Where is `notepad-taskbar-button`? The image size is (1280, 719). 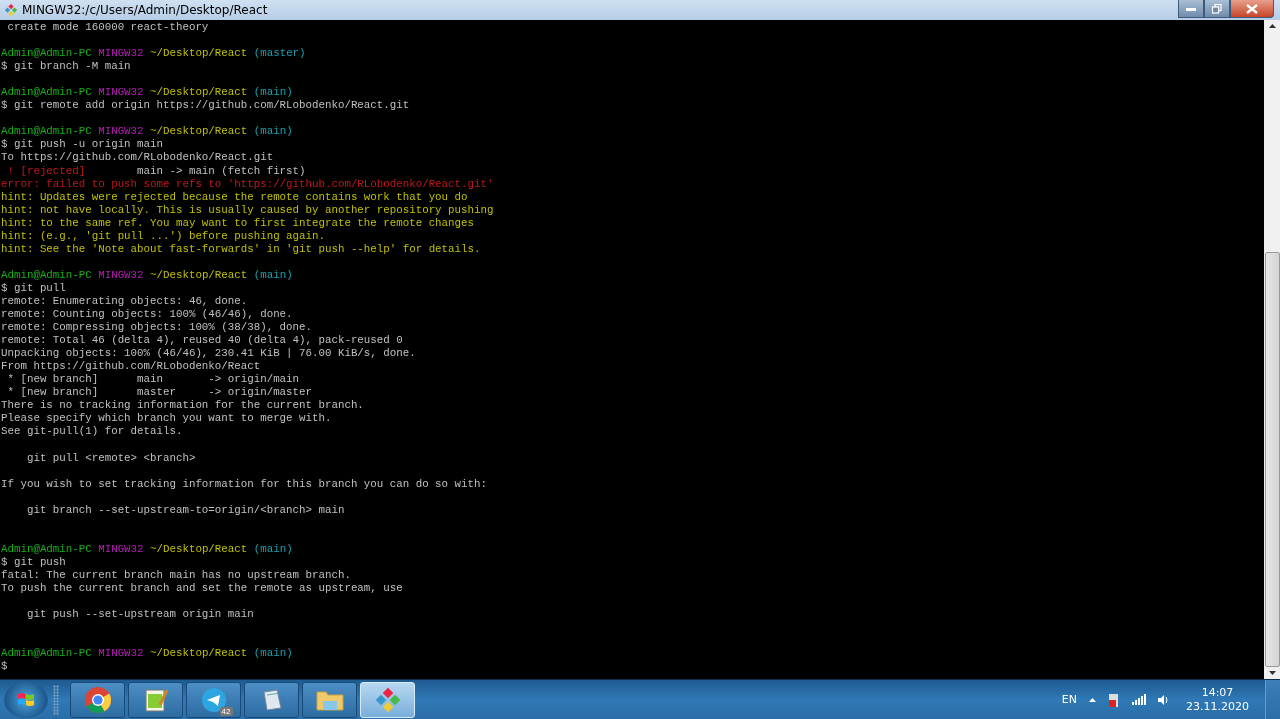
notepad-taskbar-button is located at coordinates (271, 699).